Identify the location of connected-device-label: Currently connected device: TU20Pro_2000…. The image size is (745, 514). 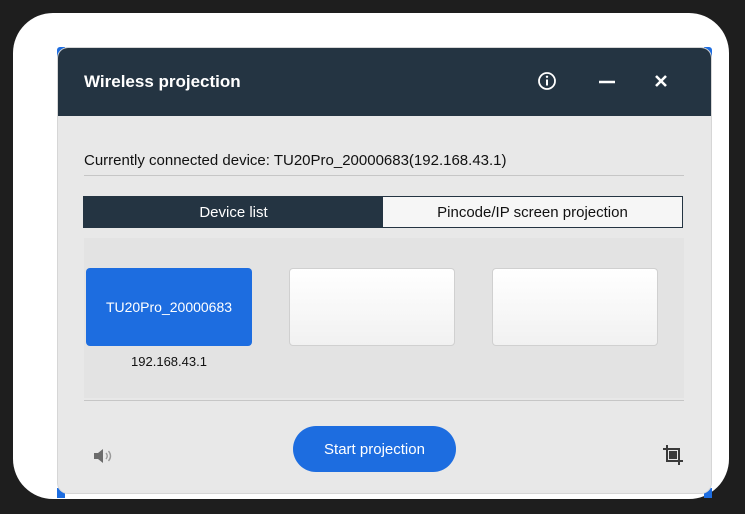
(295, 160).